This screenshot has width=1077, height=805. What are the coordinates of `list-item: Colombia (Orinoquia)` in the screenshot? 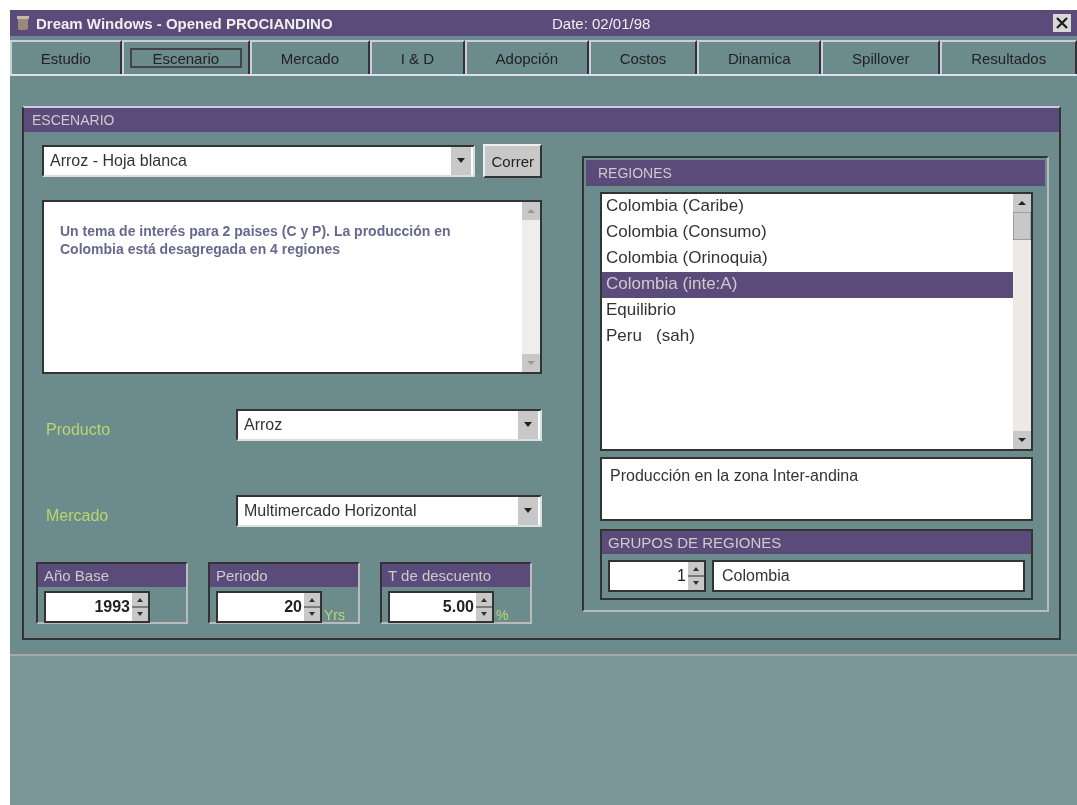 It's located at (807, 259).